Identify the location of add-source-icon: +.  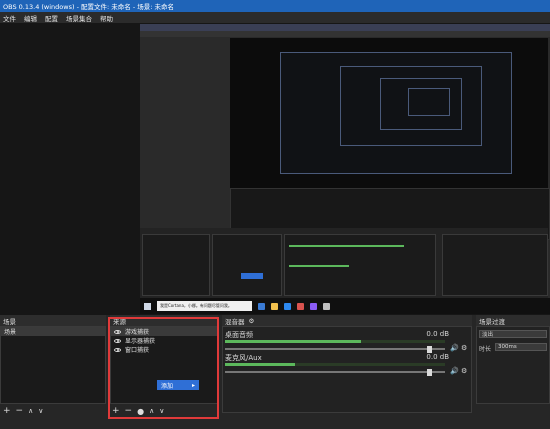
(116, 411).